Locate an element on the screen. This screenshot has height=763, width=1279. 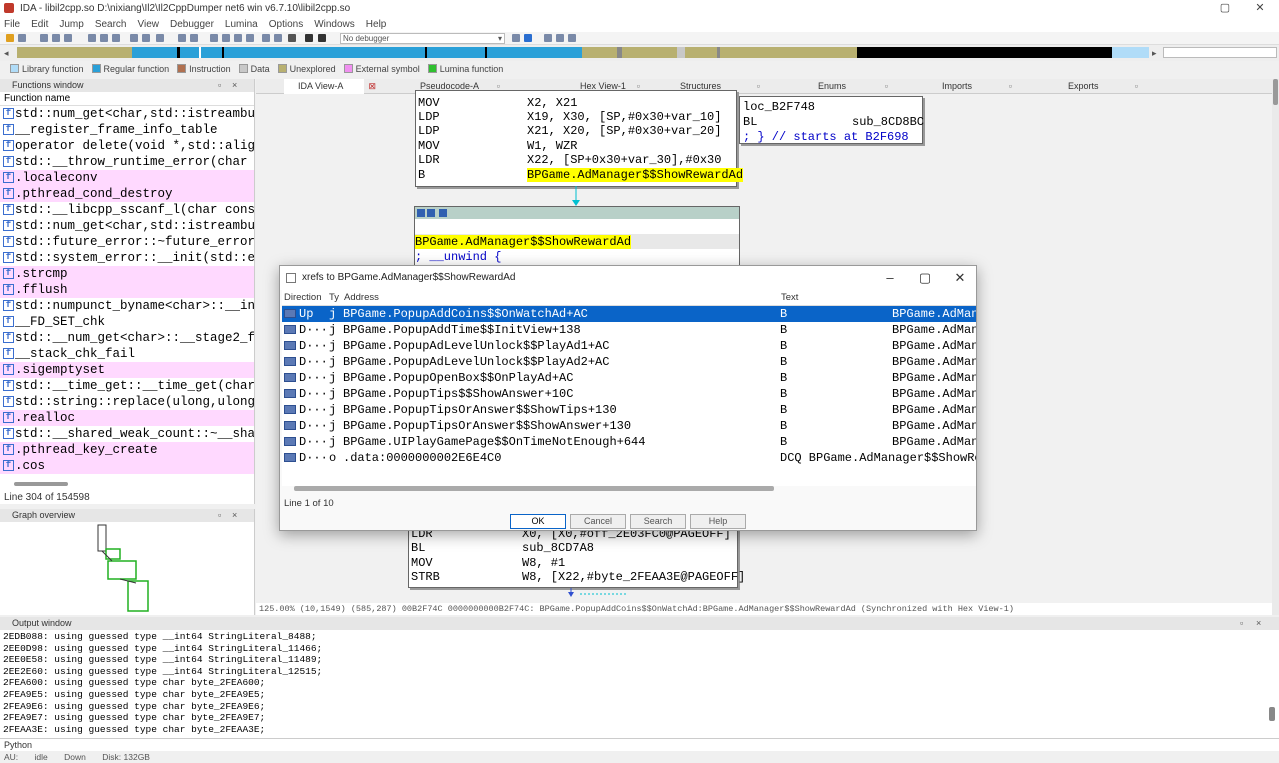
menu-options: Options is located at coordinates (286, 24).